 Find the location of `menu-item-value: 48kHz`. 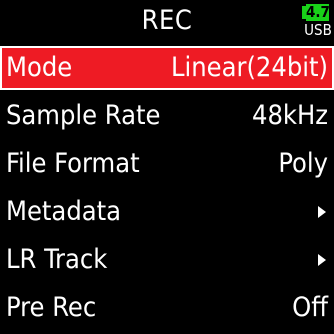

menu-item-value: 48kHz is located at coordinates (290, 115).